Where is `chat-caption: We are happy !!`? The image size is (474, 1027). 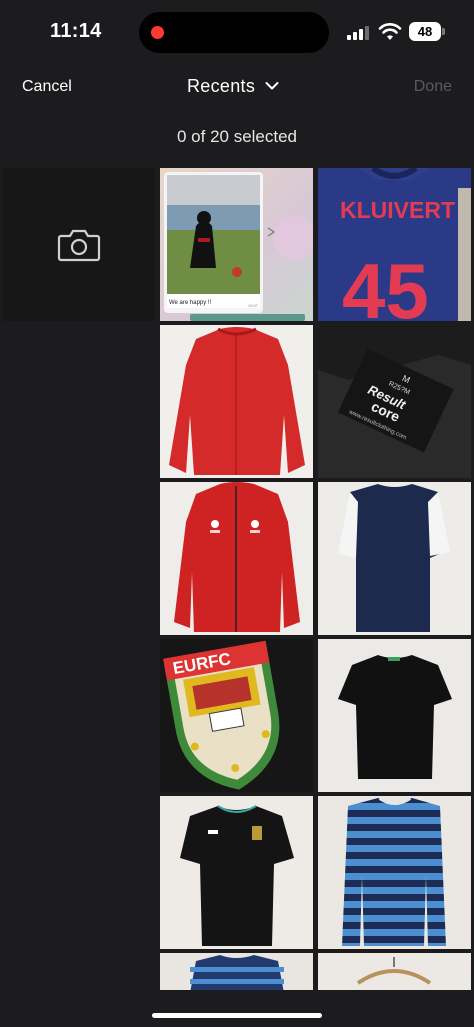
chat-caption: We are happy !! is located at coordinates (190, 303).